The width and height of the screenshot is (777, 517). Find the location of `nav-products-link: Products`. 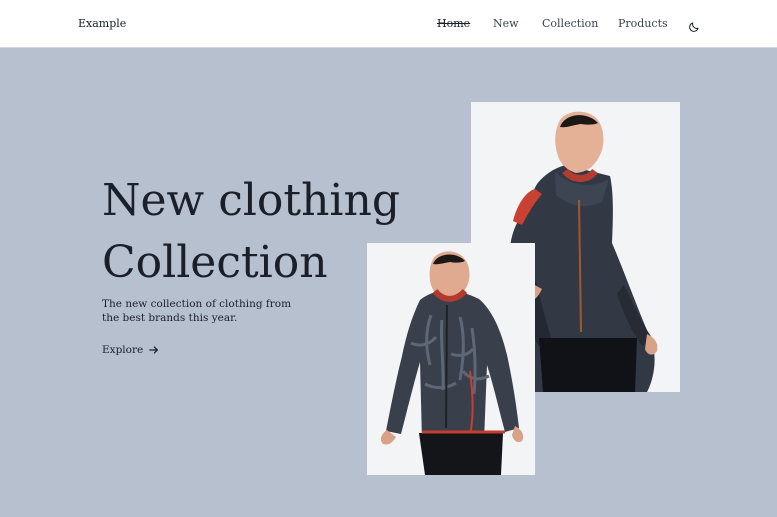

nav-products-link: Products is located at coordinates (643, 23).